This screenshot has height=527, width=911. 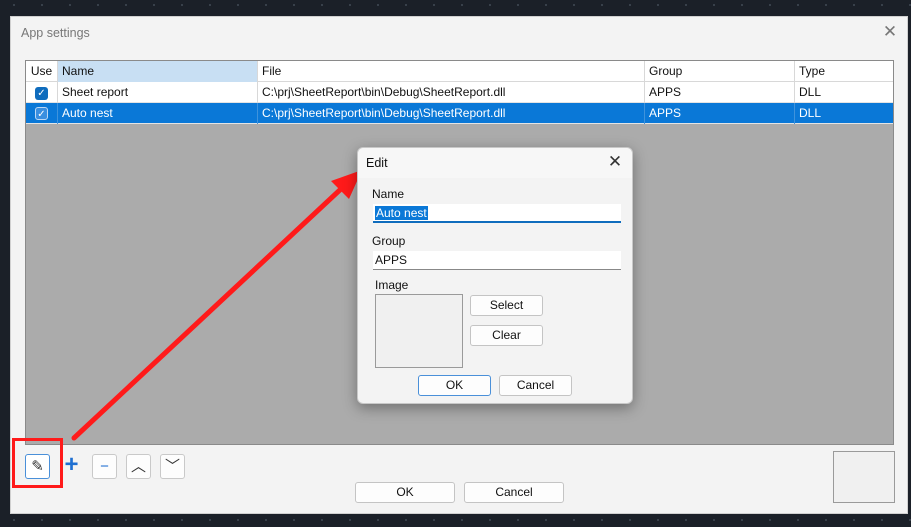 I want to click on plus-icon: +, so click(x=71, y=464).